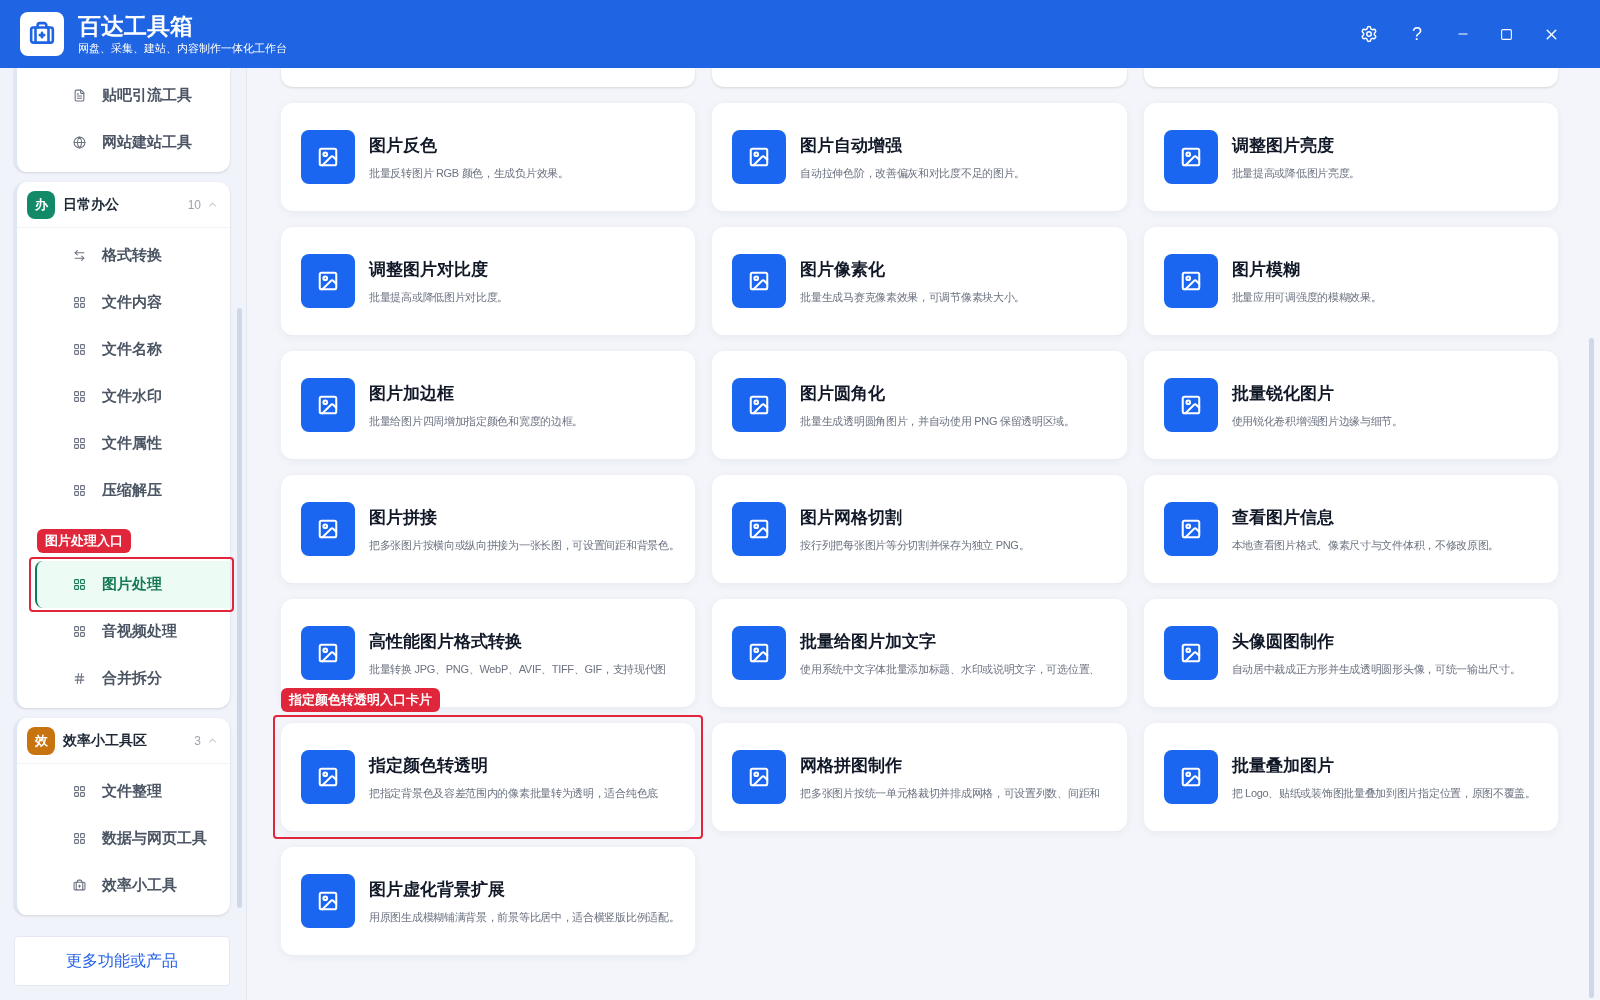 This screenshot has height=1000, width=1600. I want to click on group-header: 效 效率小工具区 3, so click(123, 741).